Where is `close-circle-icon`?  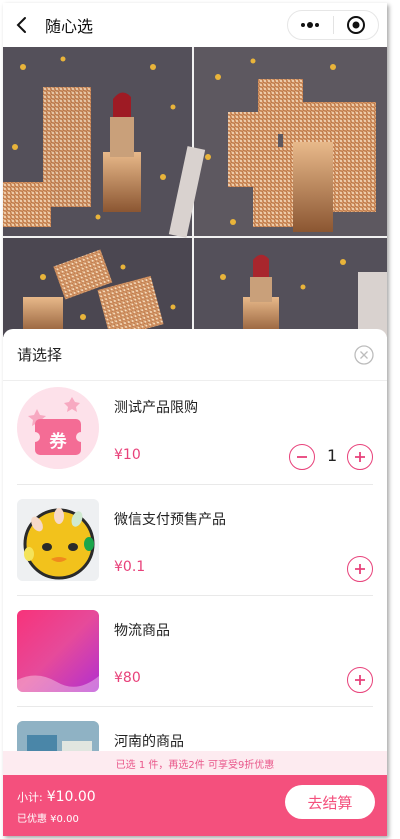 close-circle-icon is located at coordinates (364, 355).